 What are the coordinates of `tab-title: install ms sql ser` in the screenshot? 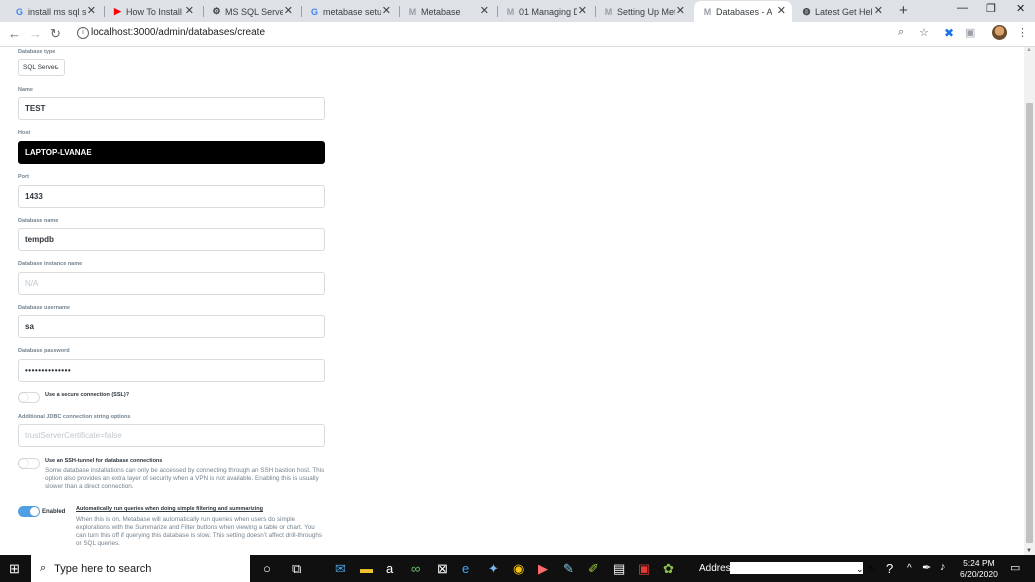 It's located at (57, 11).